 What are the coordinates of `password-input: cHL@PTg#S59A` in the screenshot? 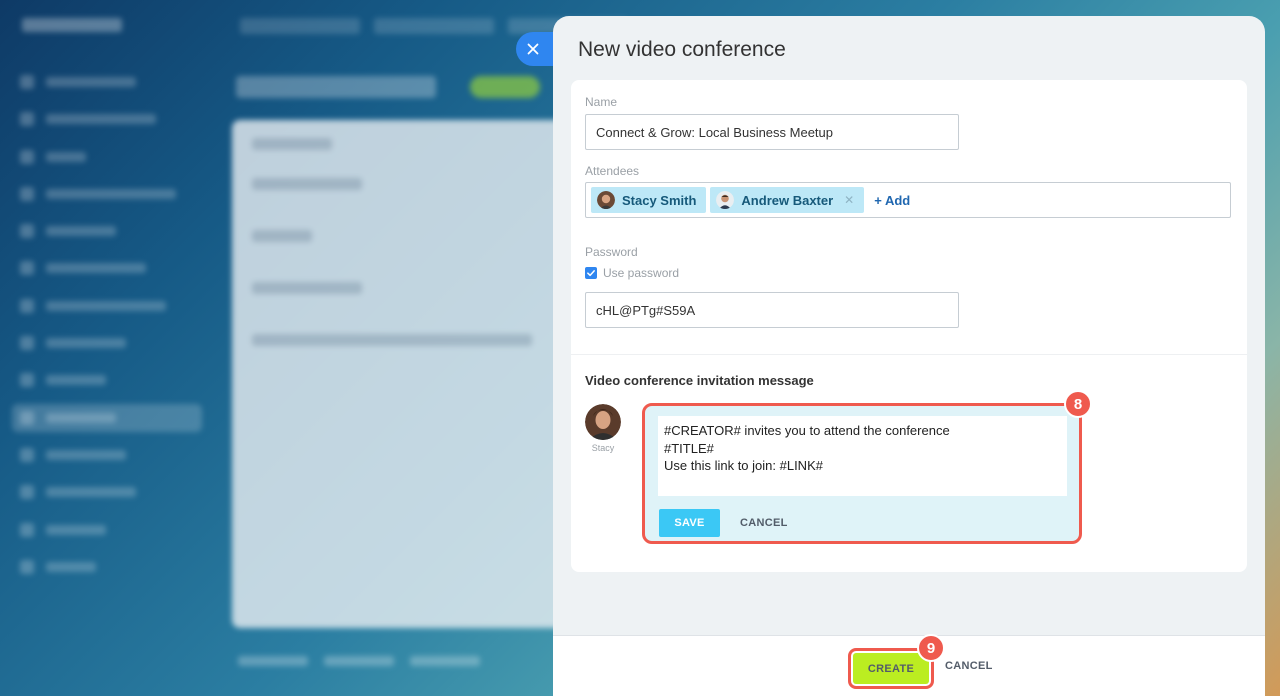 It's located at (772, 310).